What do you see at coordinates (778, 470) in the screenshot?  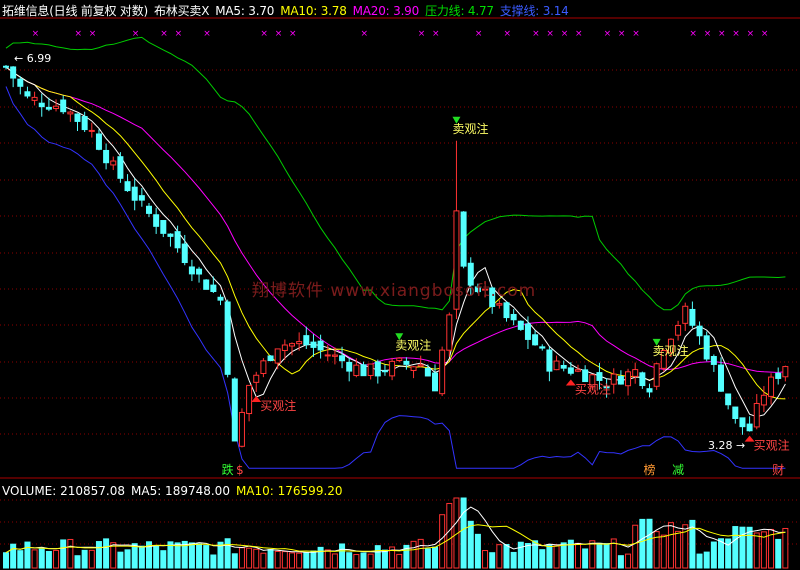 I see `event-marker: 财` at bounding box center [778, 470].